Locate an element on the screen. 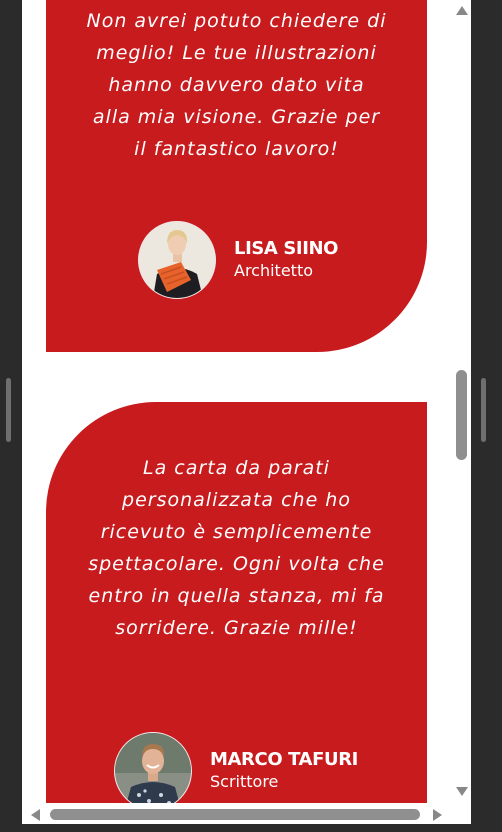 This screenshot has height=832, width=502. horizontal-scroll-thumb is located at coordinates (235, 814).